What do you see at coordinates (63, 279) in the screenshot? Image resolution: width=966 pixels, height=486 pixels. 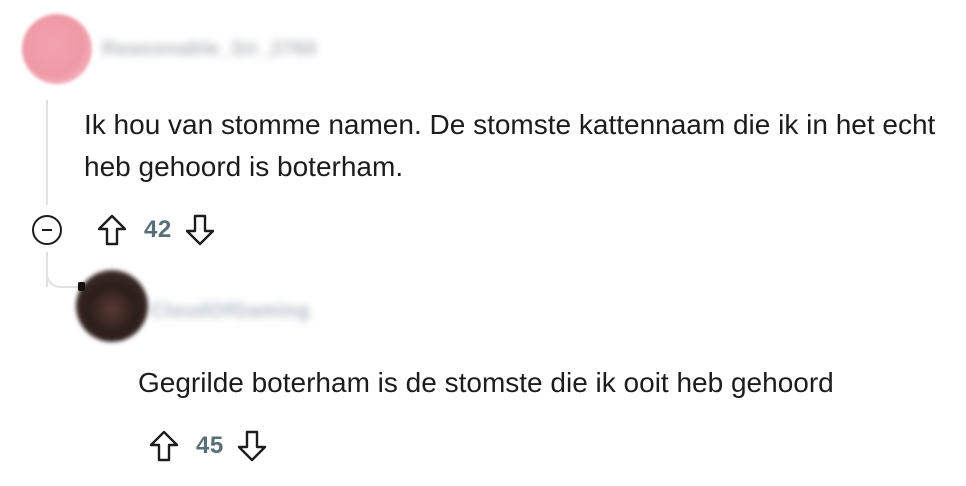 I see `reply-connector` at bounding box center [63, 279].